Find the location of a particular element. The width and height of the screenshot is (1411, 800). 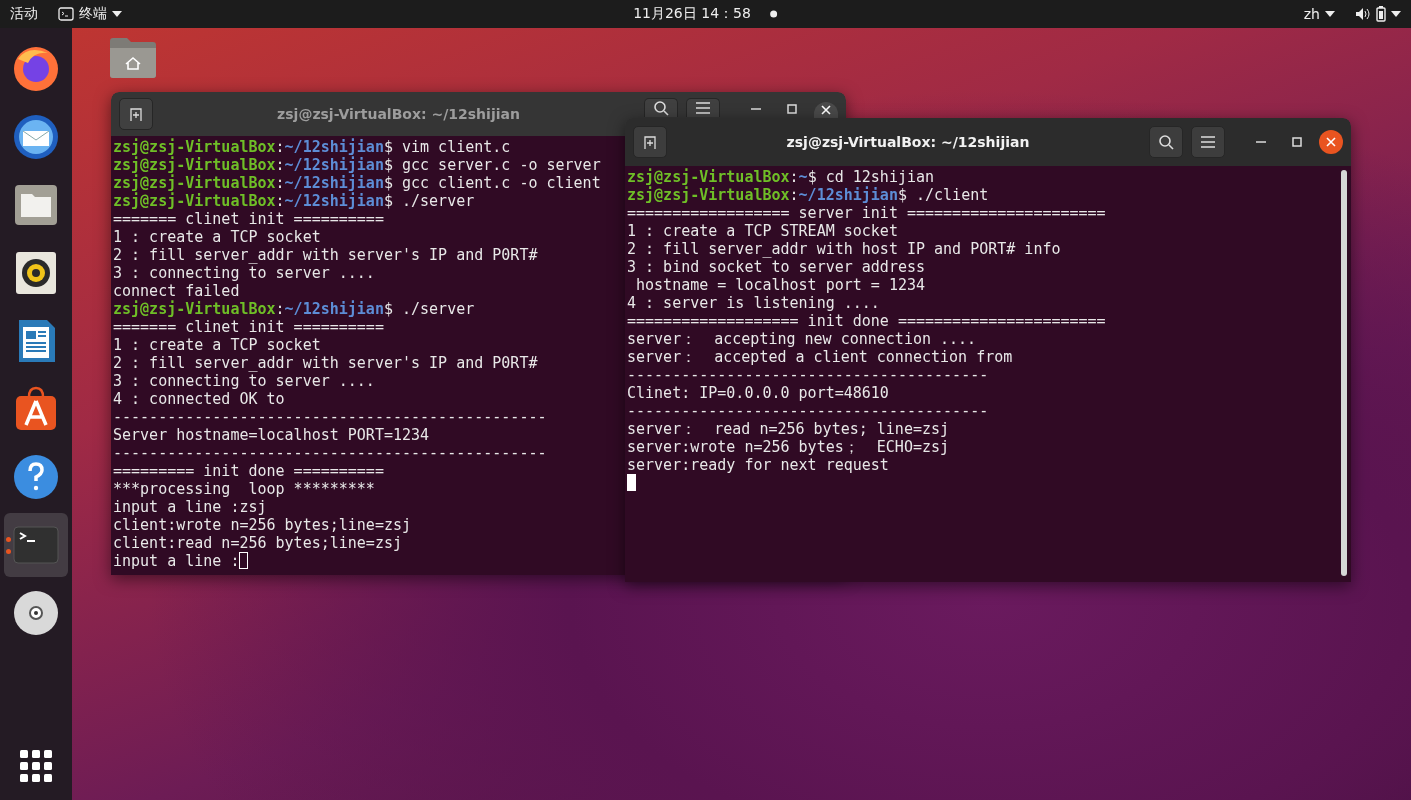

output-line: 4 : connected OK to is located at coordinates (199, 399).